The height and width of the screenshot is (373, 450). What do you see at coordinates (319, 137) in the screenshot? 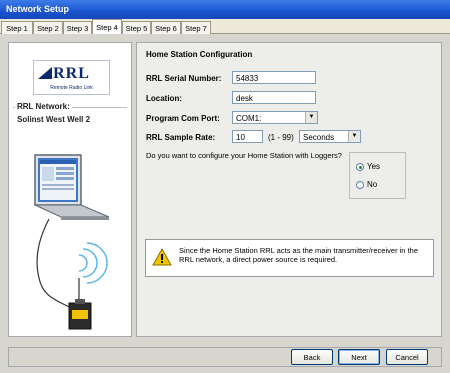
I see `sample-rate-unit-value: Seconds` at bounding box center [319, 137].